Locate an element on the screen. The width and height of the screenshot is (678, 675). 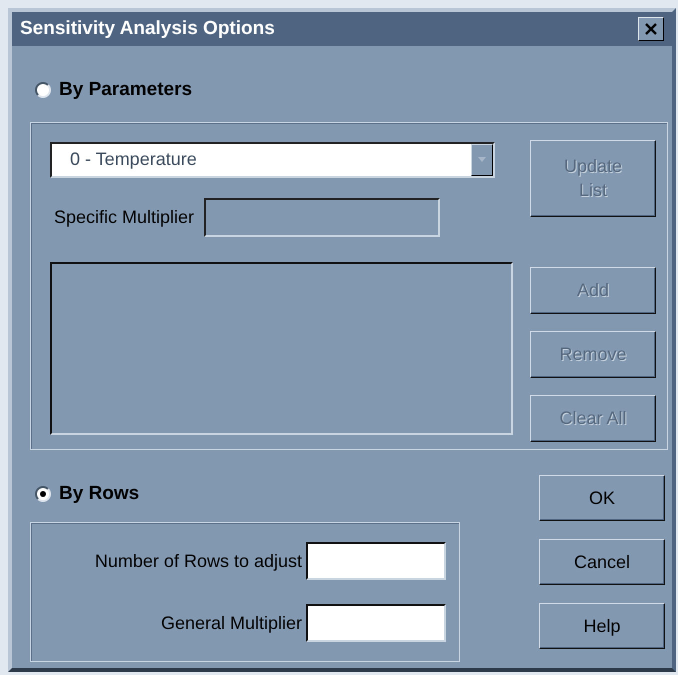
parameter-dropdown: 0 - Temperature is located at coordinates (272, 160).